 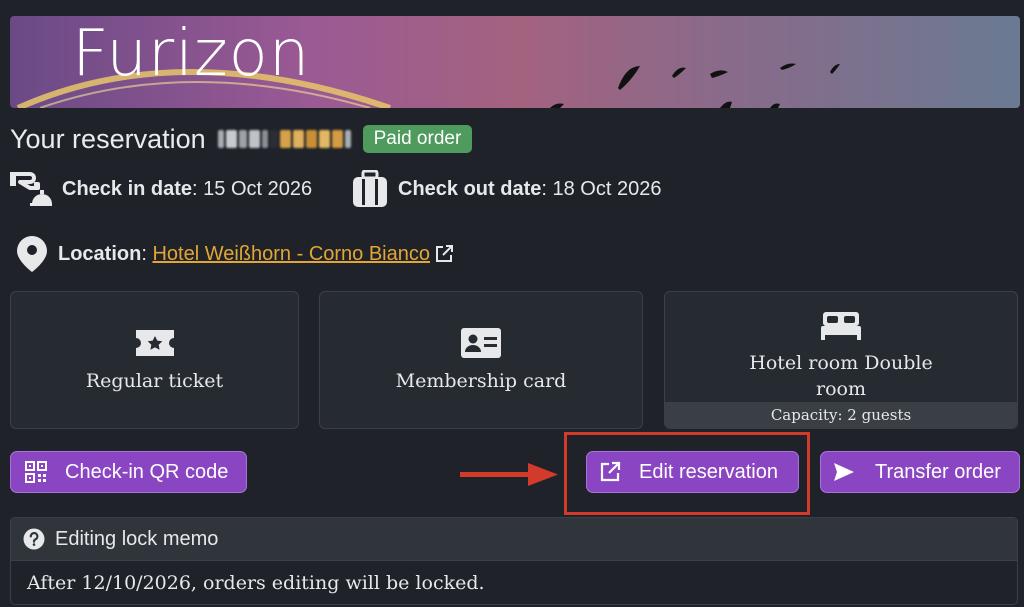 What do you see at coordinates (127, 188) in the screenshot?
I see `checkin-label: Check in date` at bounding box center [127, 188].